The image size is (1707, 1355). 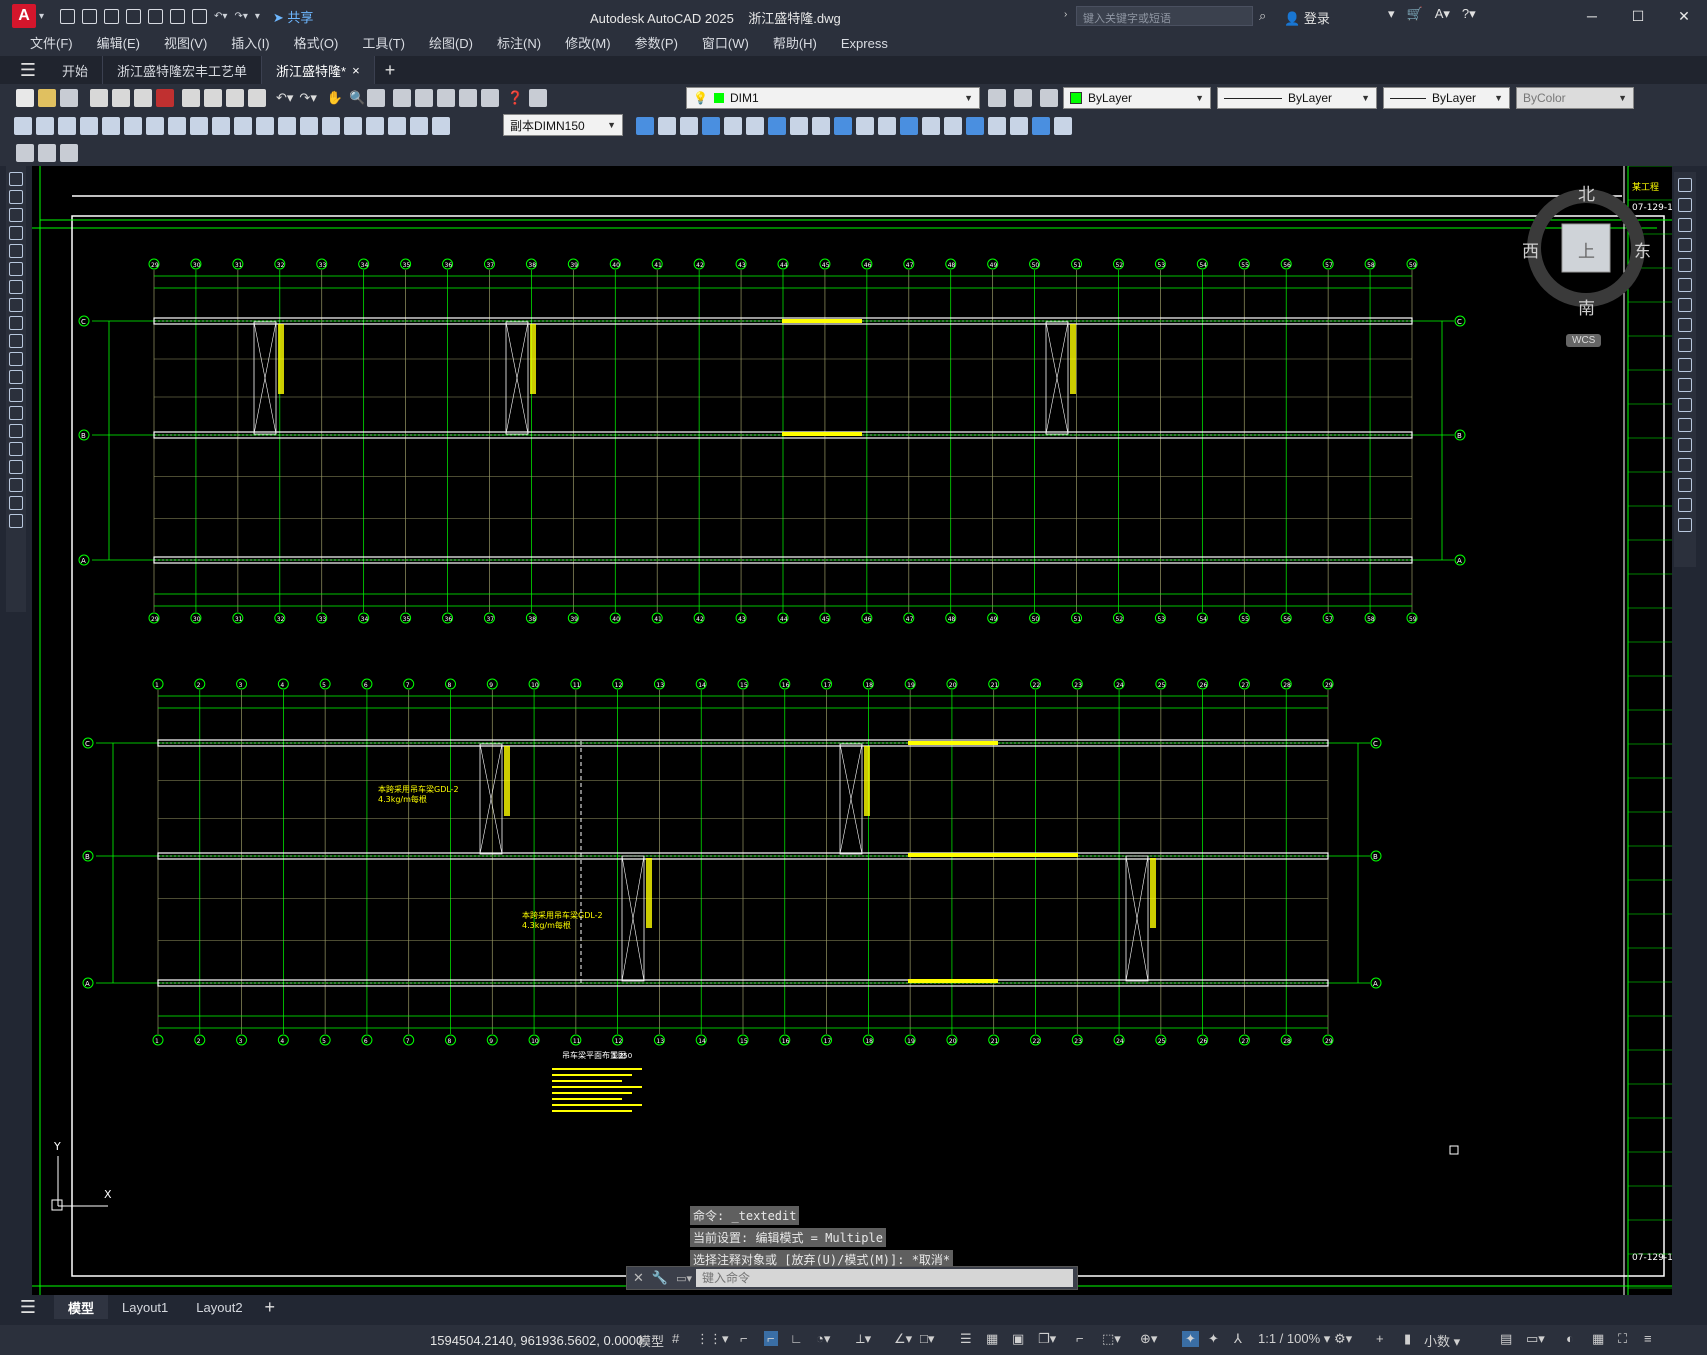 What do you see at coordinates (1598, 1339) in the screenshot?
I see `hardware-acceleration-icon: ▦` at bounding box center [1598, 1339].